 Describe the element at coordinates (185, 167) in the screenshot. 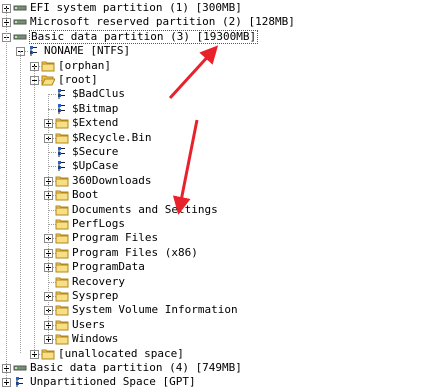

I see `arrow-to-documents-and-settings` at that location.